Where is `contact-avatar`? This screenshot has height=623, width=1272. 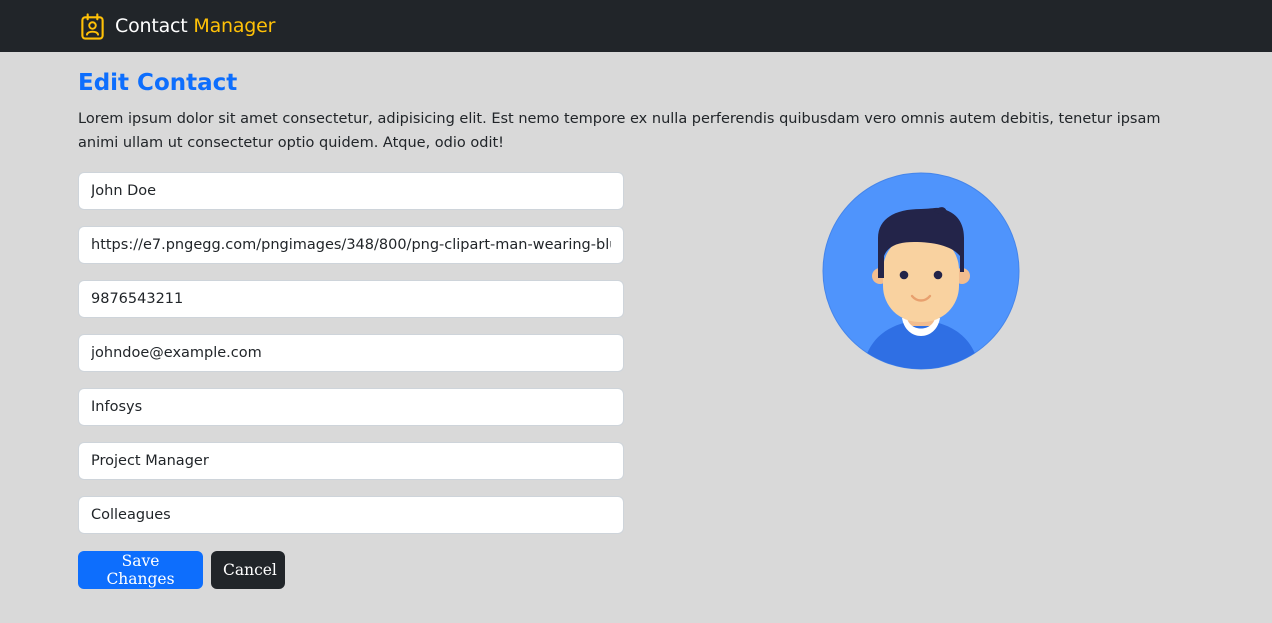
contact-avatar is located at coordinates (921, 271).